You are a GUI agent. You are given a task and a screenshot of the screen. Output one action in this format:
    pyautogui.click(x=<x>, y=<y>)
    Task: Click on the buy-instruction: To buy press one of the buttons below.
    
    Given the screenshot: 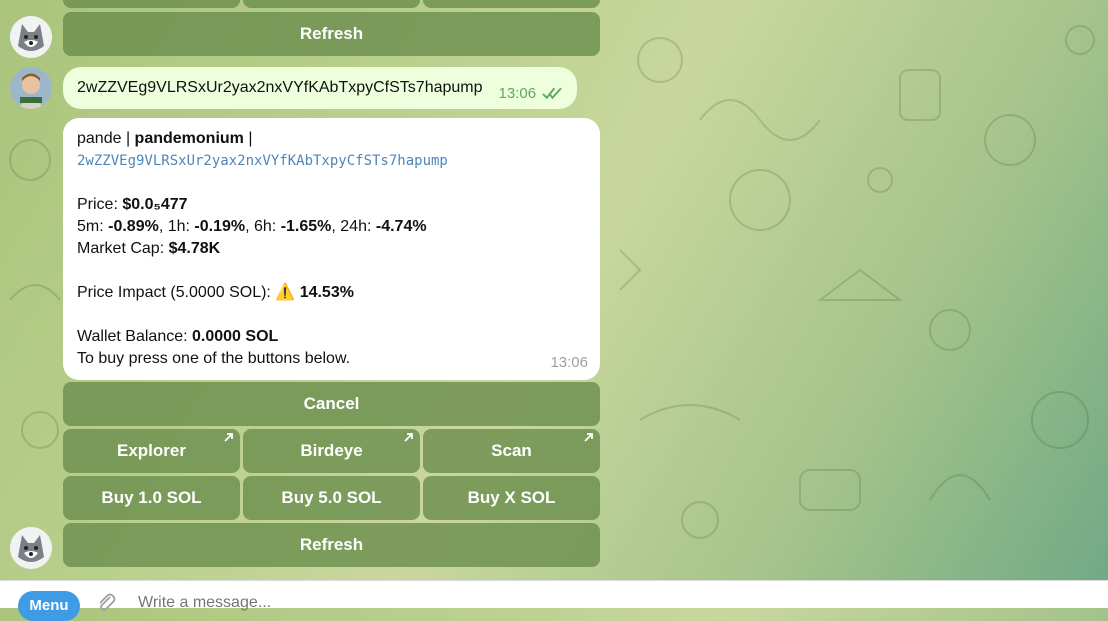 What is the action you would take?
    pyautogui.click(x=214, y=358)
    